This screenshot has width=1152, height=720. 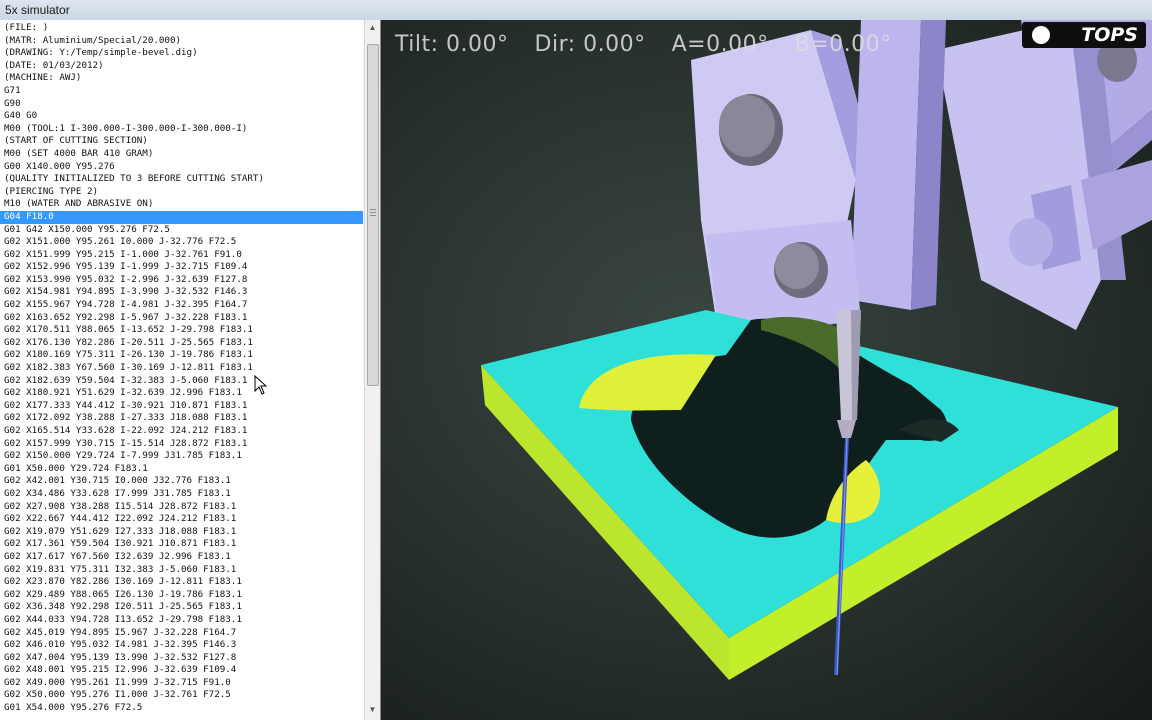 I want to click on tilt-readout: Tilt: 0.00°, so click(x=452, y=44).